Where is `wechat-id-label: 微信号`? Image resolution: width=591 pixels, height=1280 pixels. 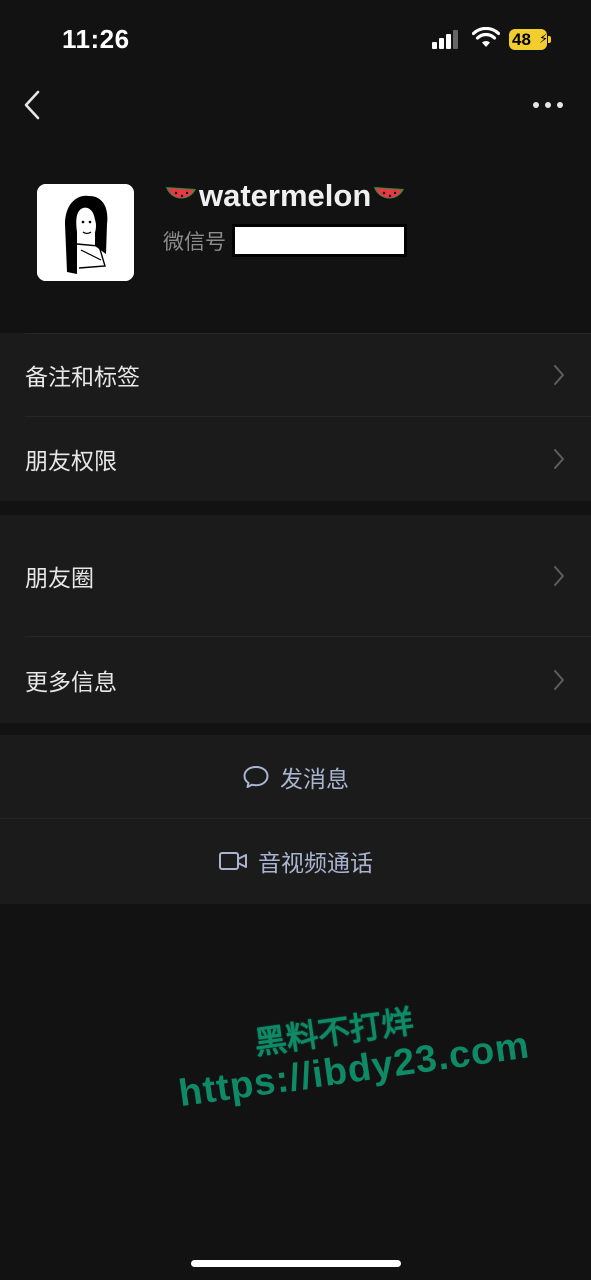 wechat-id-label: 微信号 is located at coordinates (194, 241).